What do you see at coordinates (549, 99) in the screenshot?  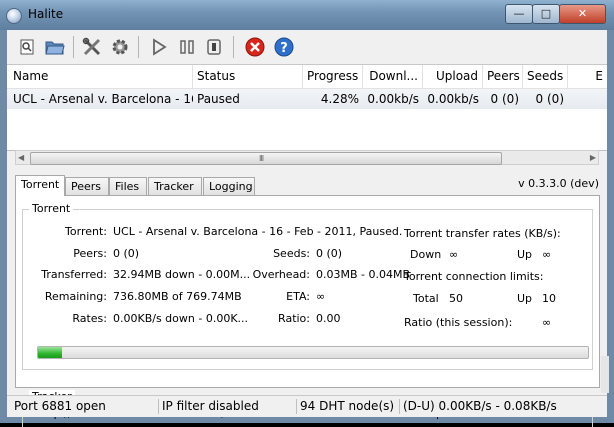 I see `torrent-seeds: 0 (0)` at bounding box center [549, 99].